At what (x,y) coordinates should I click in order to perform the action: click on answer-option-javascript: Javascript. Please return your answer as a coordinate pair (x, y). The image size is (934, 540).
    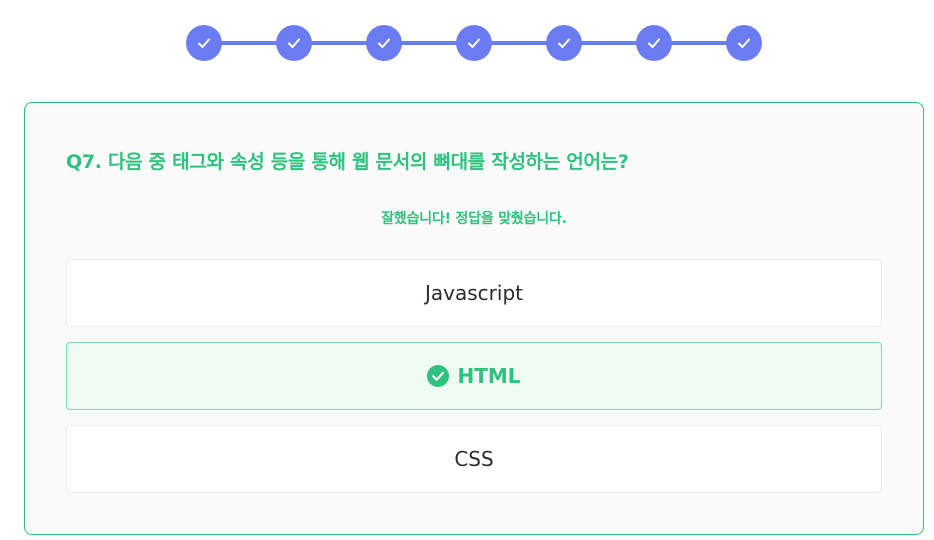
    Looking at the image, I should click on (474, 293).